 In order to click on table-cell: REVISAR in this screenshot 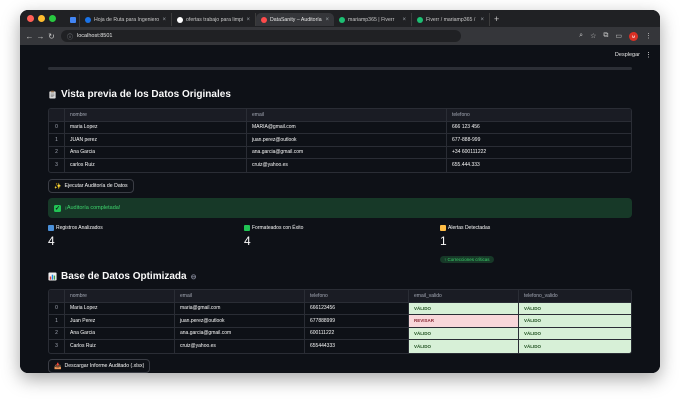, I will do `click(464, 321)`.